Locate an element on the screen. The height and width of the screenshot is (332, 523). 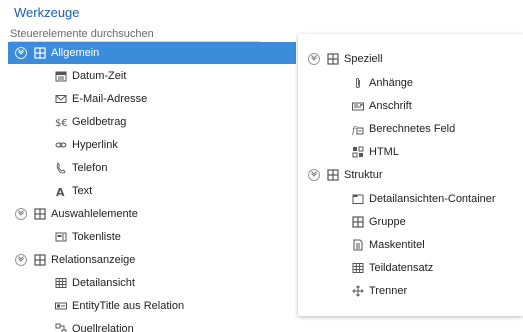
tool-label: Detailansichten-Container is located at coordinates (432, 199).